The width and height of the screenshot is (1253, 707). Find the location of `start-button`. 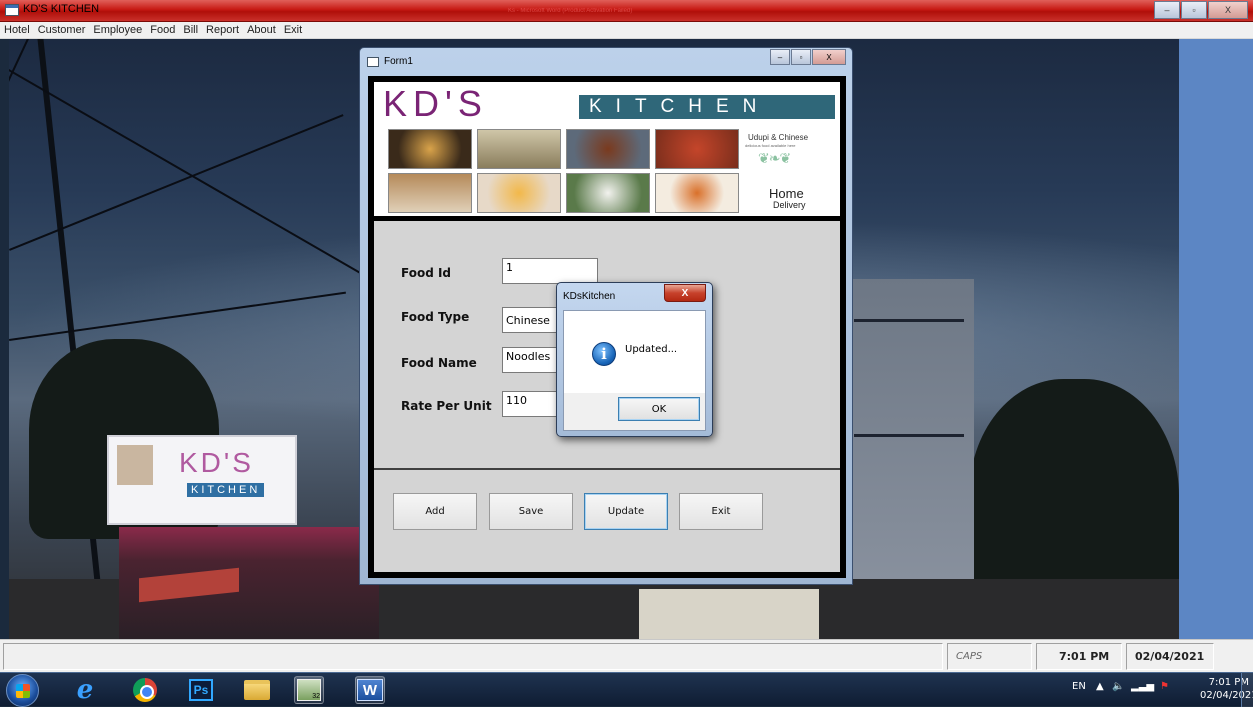

start-button is located at coordinates (22, 690).